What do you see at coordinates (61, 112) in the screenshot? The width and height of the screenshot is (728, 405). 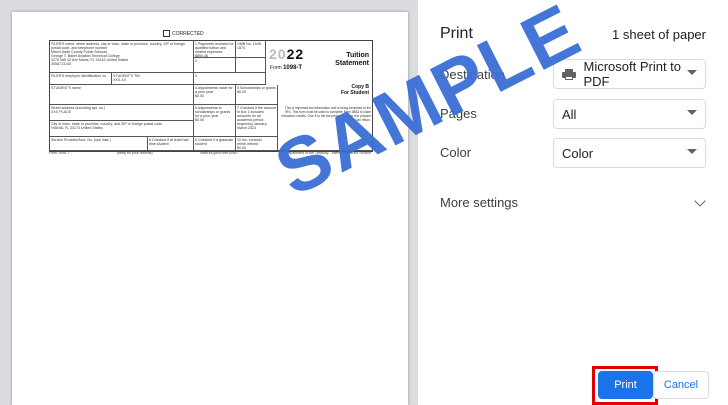 I see `street-value: XXX PLACE` at bounding box center [61, 112].